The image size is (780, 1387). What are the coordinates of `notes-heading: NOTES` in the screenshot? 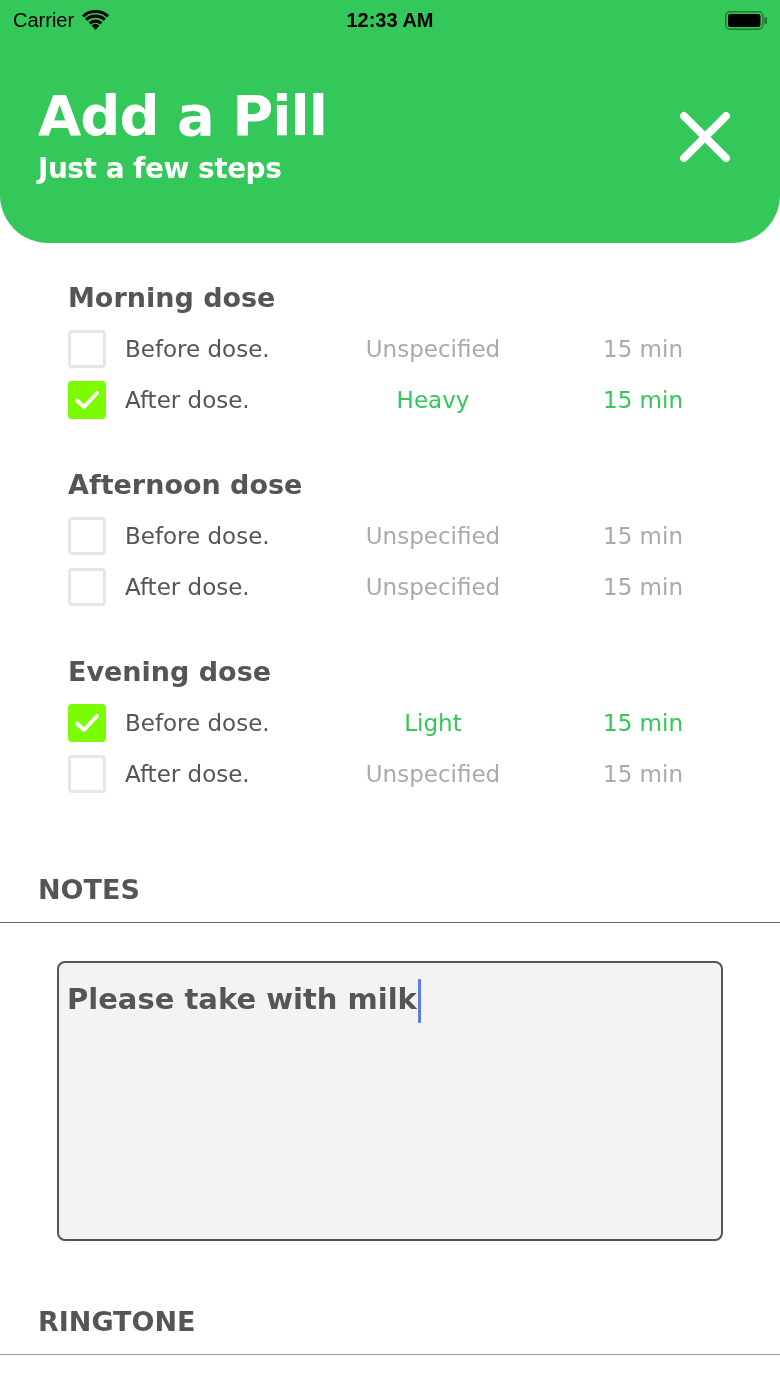 It's located at (89, 890).